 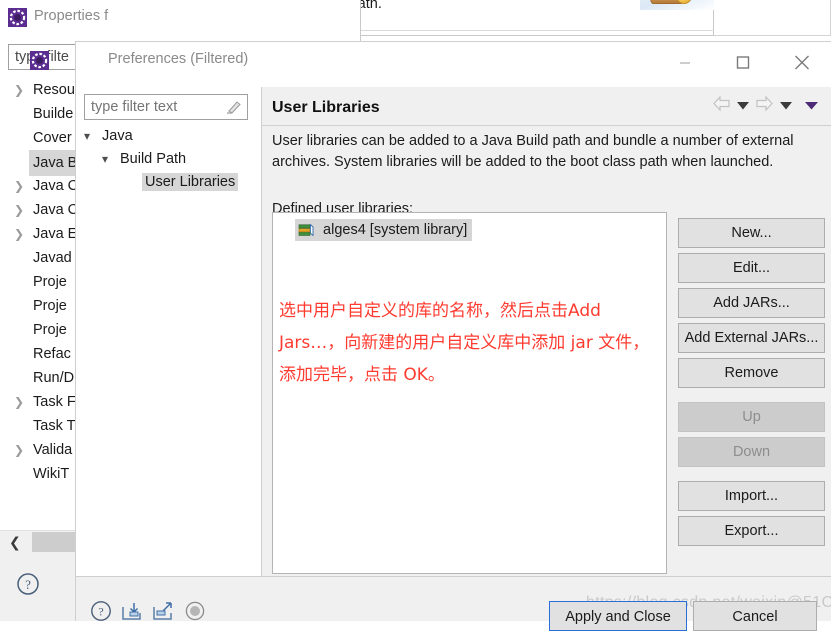 I want to click on page-navigation-toolbar, so click(x=768, y=105).